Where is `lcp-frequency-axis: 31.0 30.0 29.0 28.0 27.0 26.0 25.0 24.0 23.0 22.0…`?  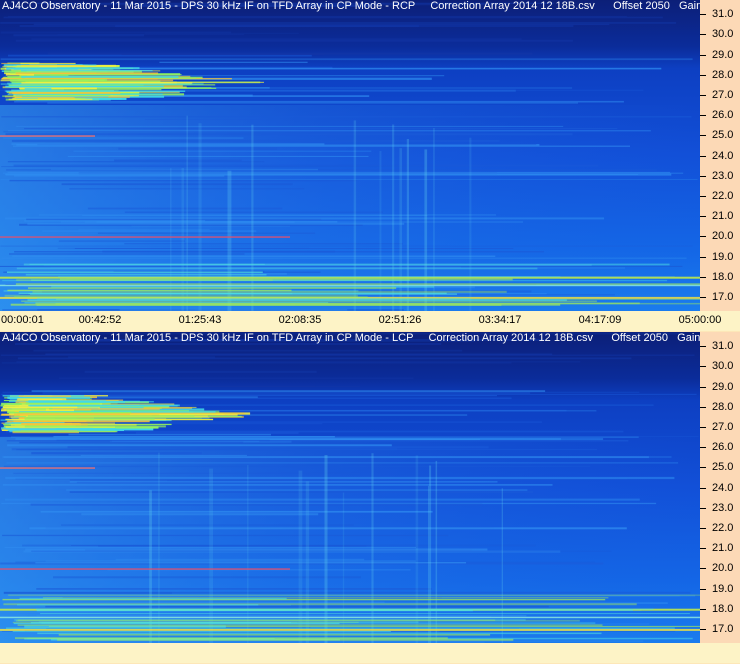
lcp-frequency-axis: 31.0 30.0 29.0 28.0 27.0 26.0 25.0 24.0 23.0 22.0… is located at coordinates (720, 487).